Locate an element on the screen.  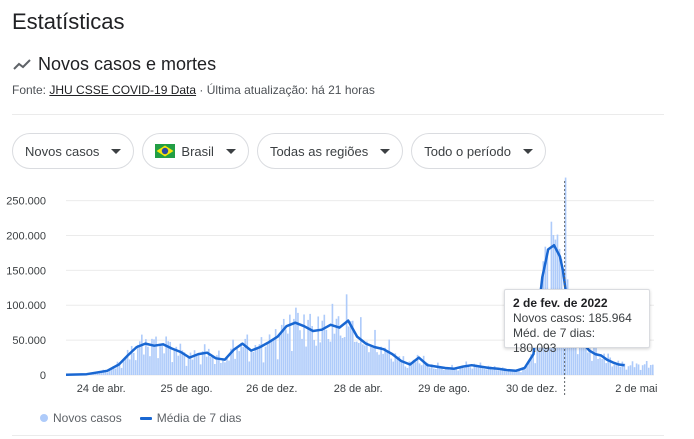
y-tick-label: 150.000 is located at coordinates (26, 271).